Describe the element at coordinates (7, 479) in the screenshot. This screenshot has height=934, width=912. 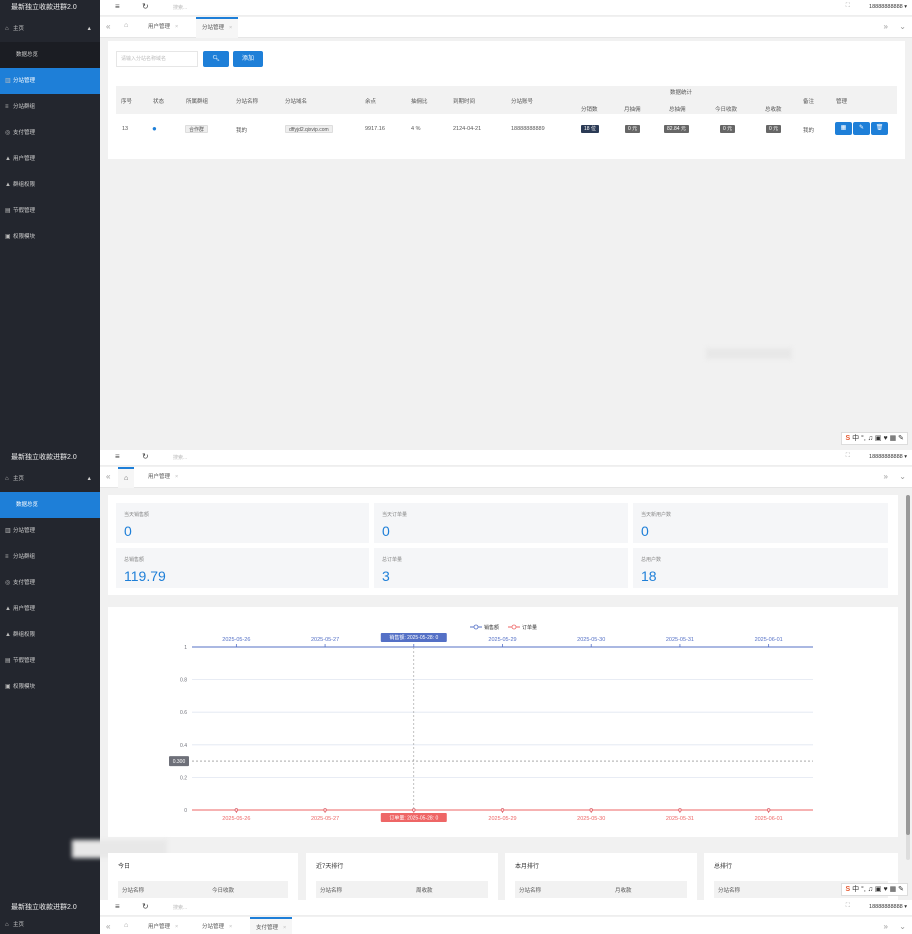
I see `home-icon: ⌂` at that location.